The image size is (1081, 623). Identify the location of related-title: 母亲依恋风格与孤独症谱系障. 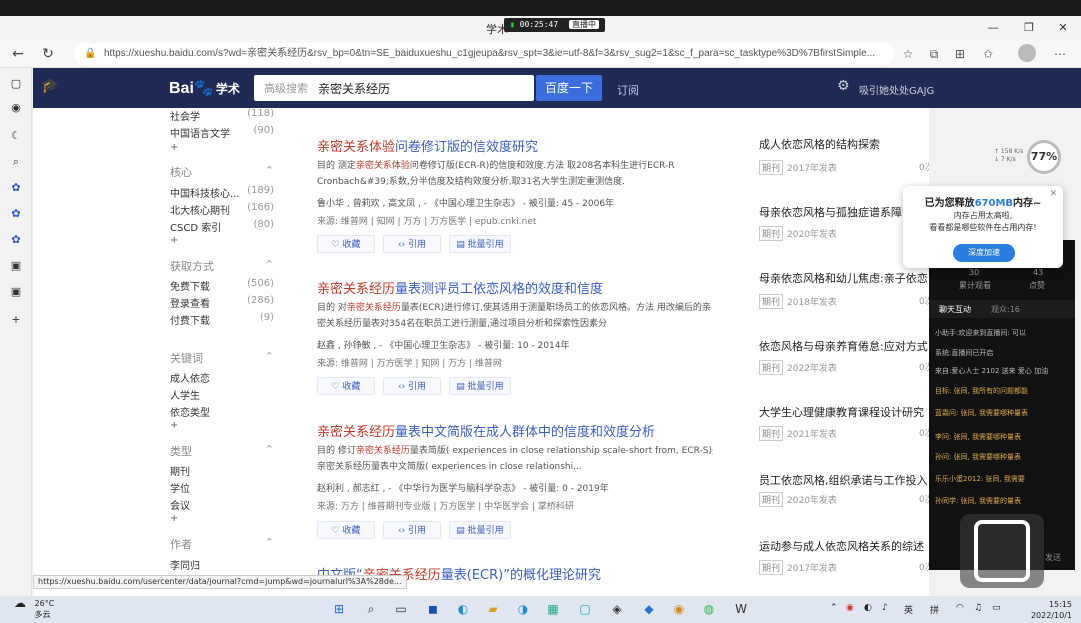
(830, 212).